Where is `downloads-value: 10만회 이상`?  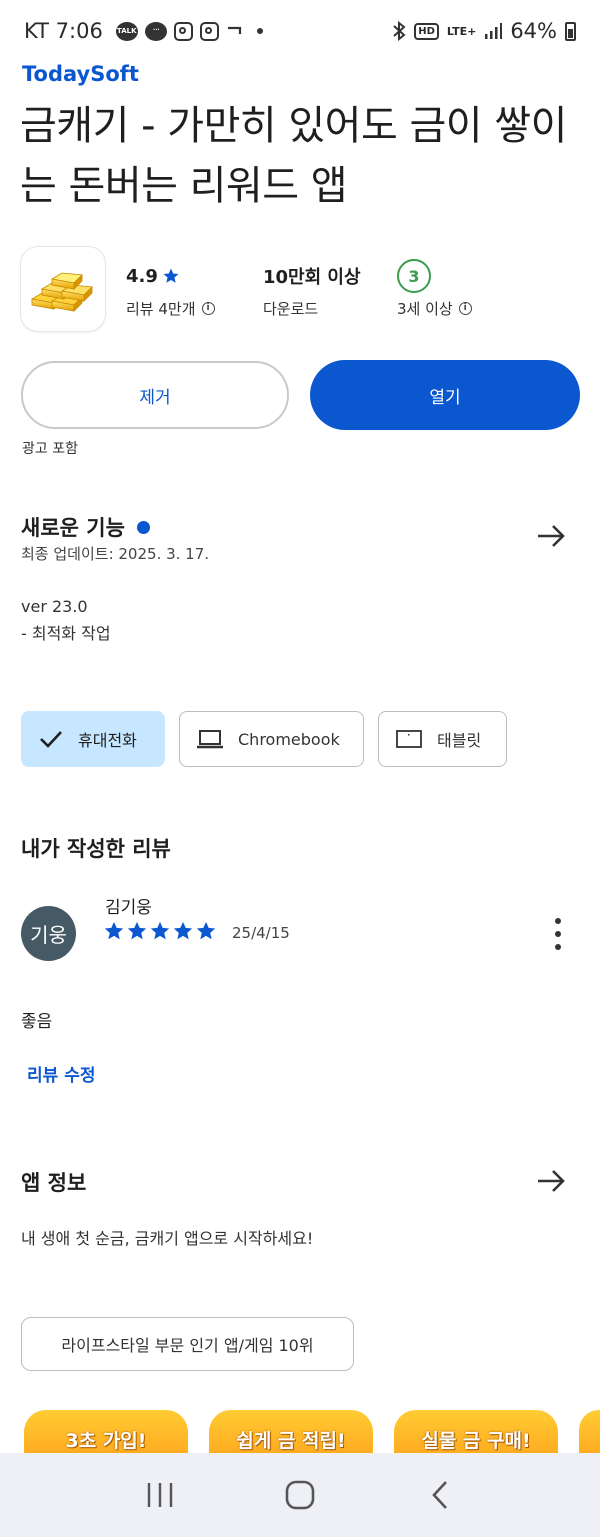
downloads-value: 10만회 이상 is located at coordinates (312, 277).